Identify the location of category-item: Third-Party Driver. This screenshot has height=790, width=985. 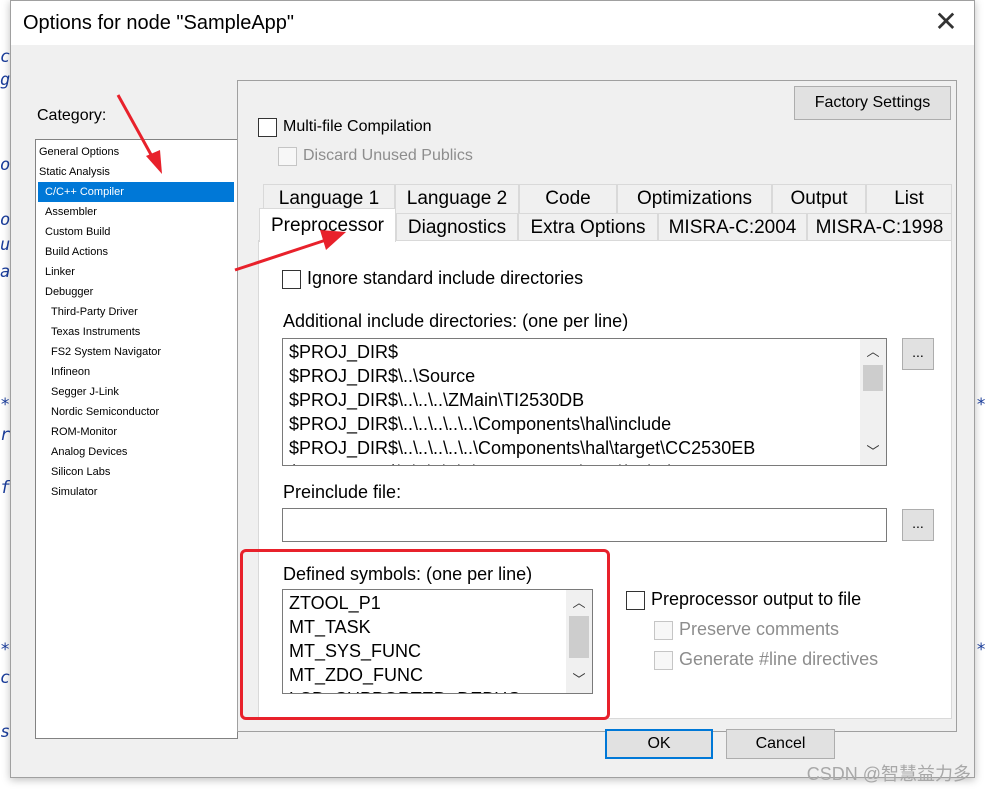
(136, 312).